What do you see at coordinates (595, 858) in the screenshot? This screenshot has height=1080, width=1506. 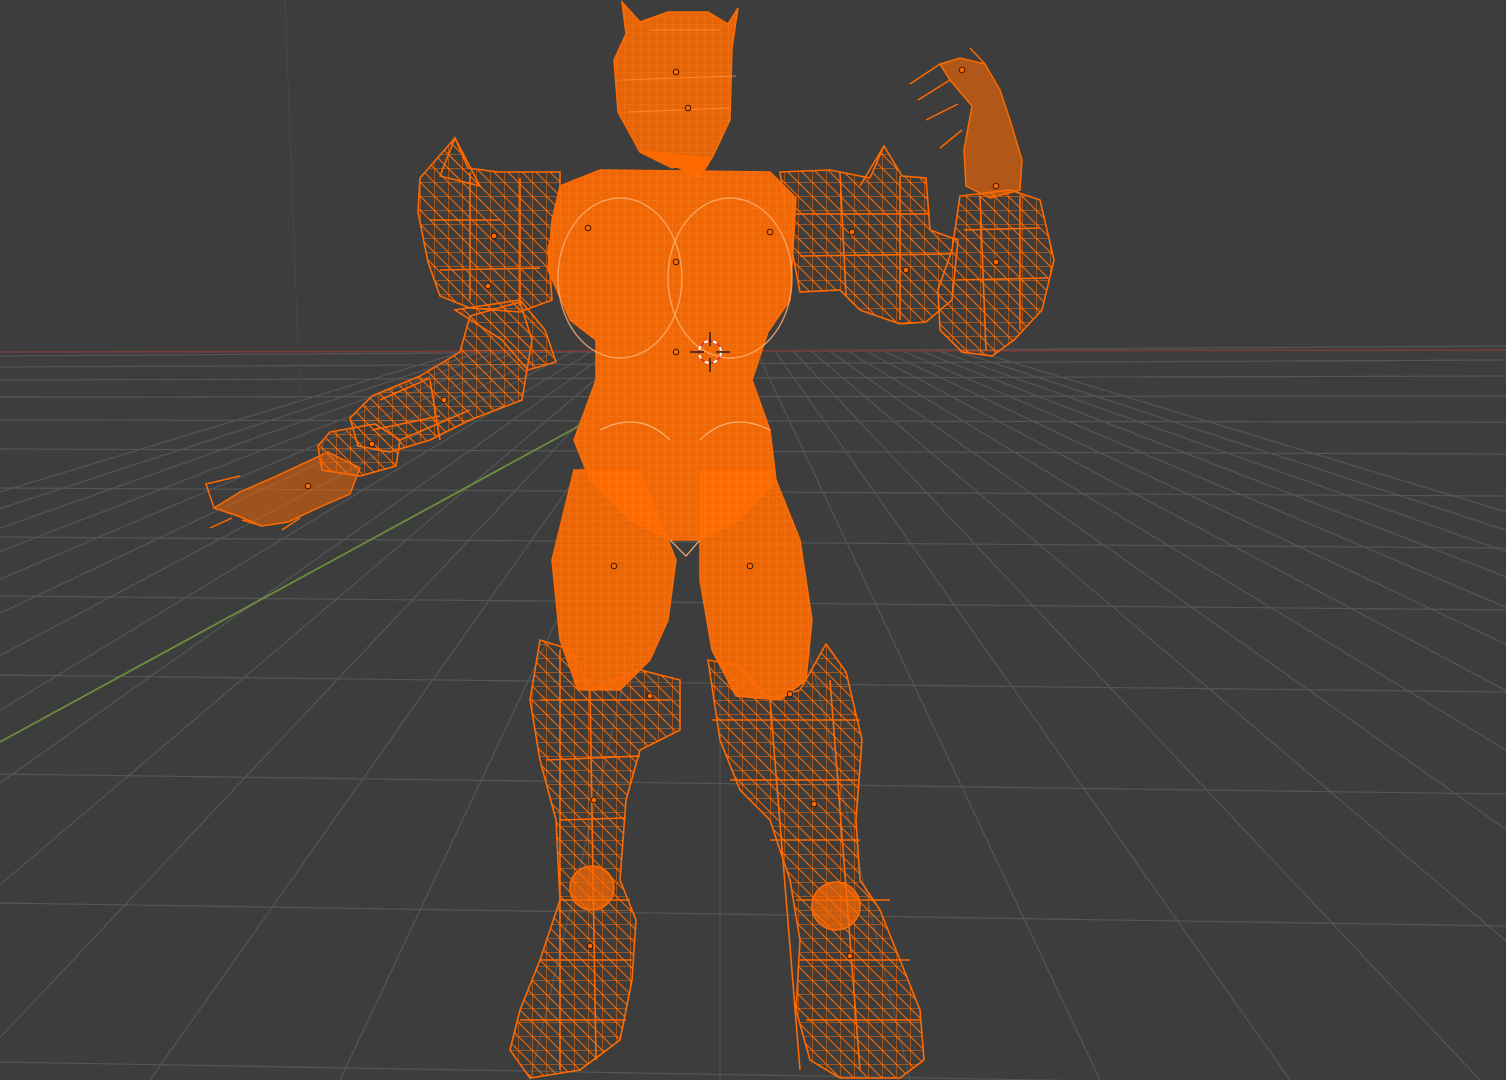 I see `mesh-left-boot` at bounding box center [595, 858].